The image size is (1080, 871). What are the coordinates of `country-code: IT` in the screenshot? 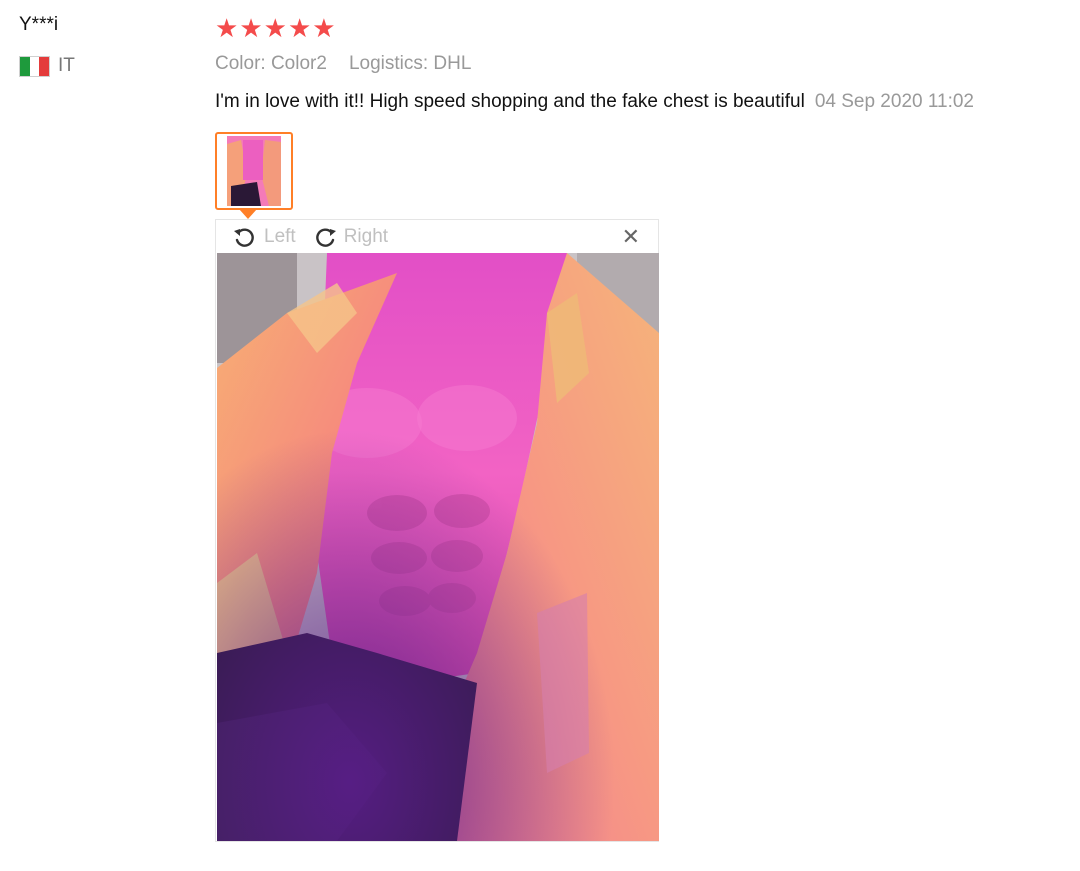 It's located at (66, 65).